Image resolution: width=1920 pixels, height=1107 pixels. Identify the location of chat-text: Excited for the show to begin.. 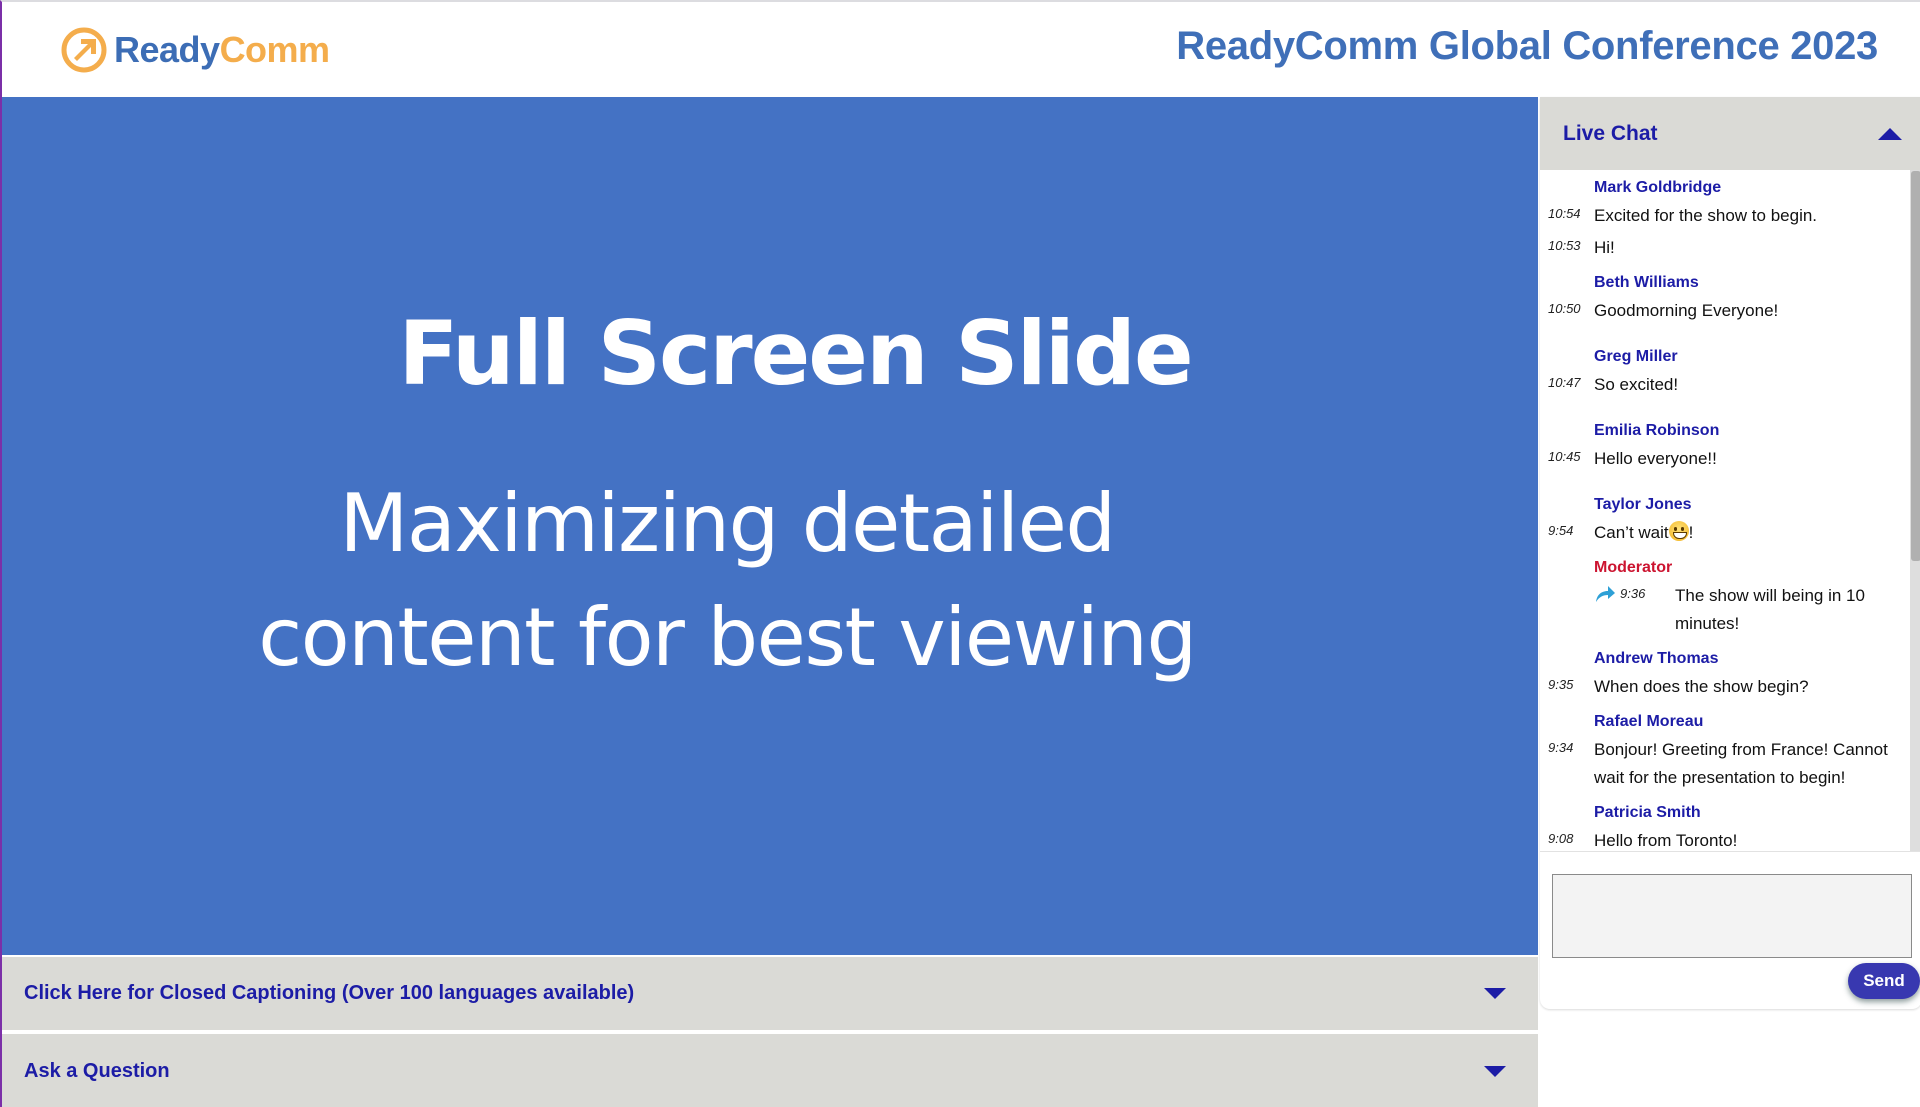
(1706, 215).